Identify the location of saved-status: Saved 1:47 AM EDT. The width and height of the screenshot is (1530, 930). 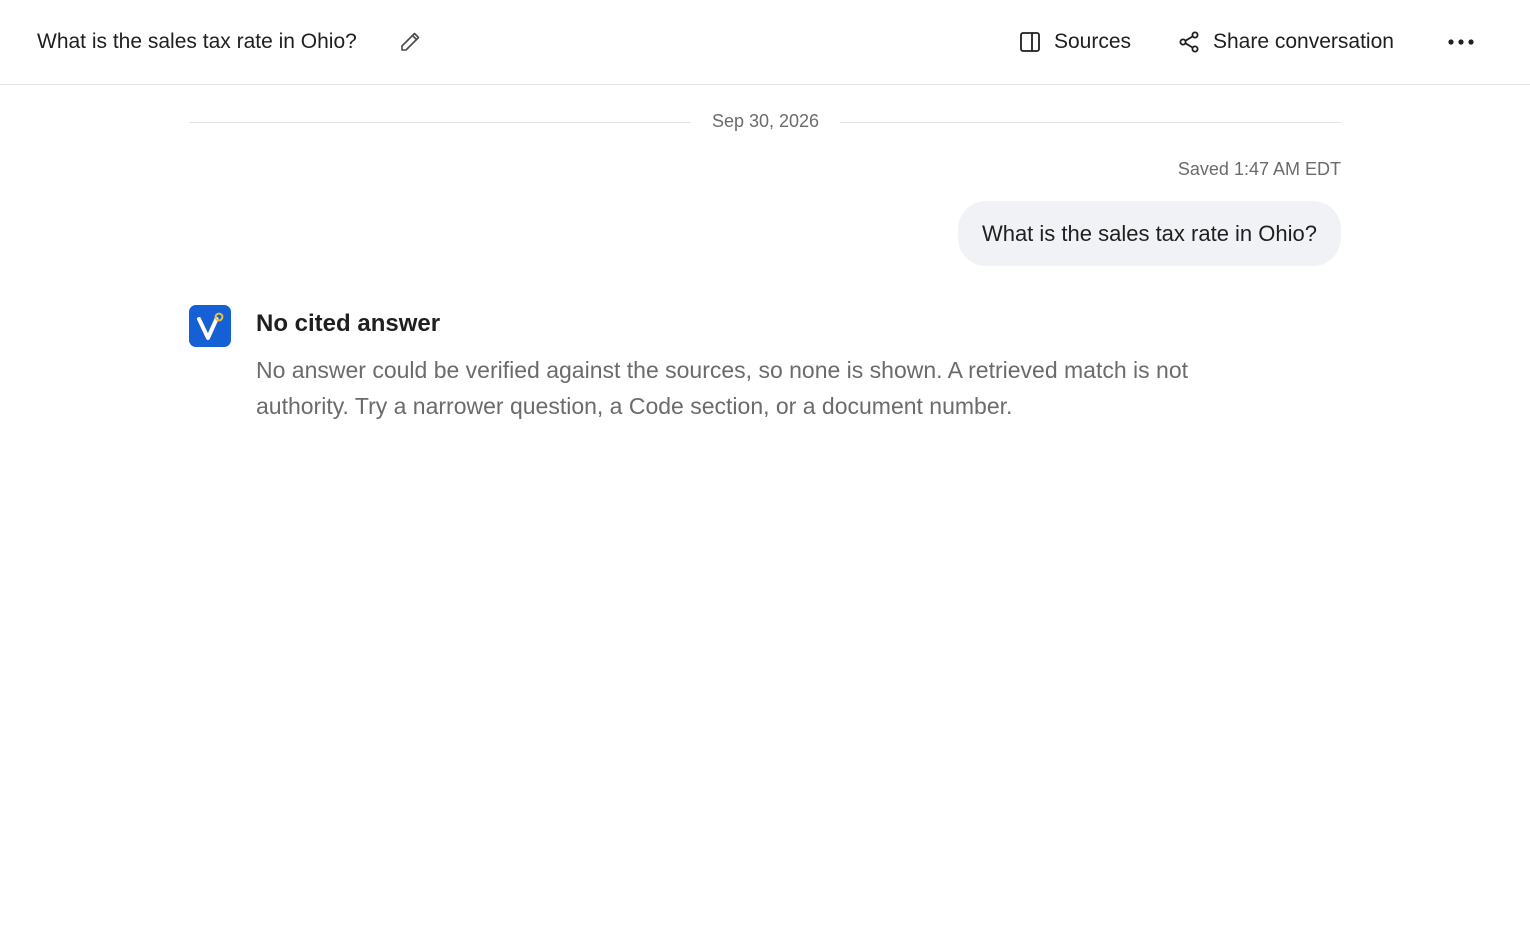
(1259, 169).